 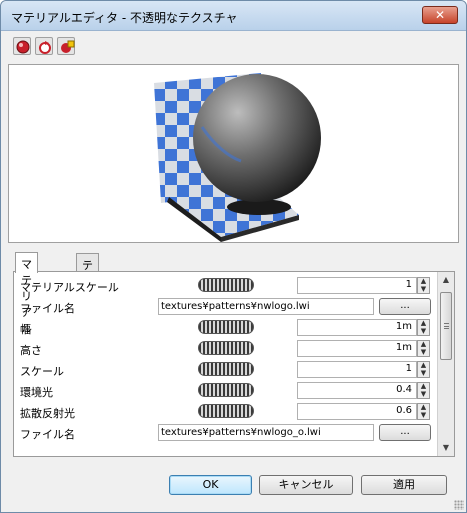 I want to click on property-row: 高さ 1m ▲ ▼, so click(x=225, y=348).